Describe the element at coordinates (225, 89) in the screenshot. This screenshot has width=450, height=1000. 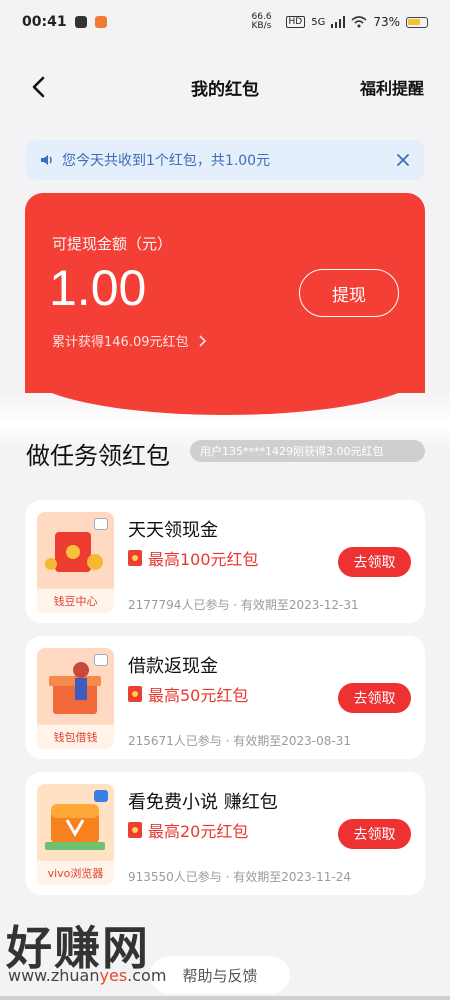
I see `page-title: 我的红包` at that location.